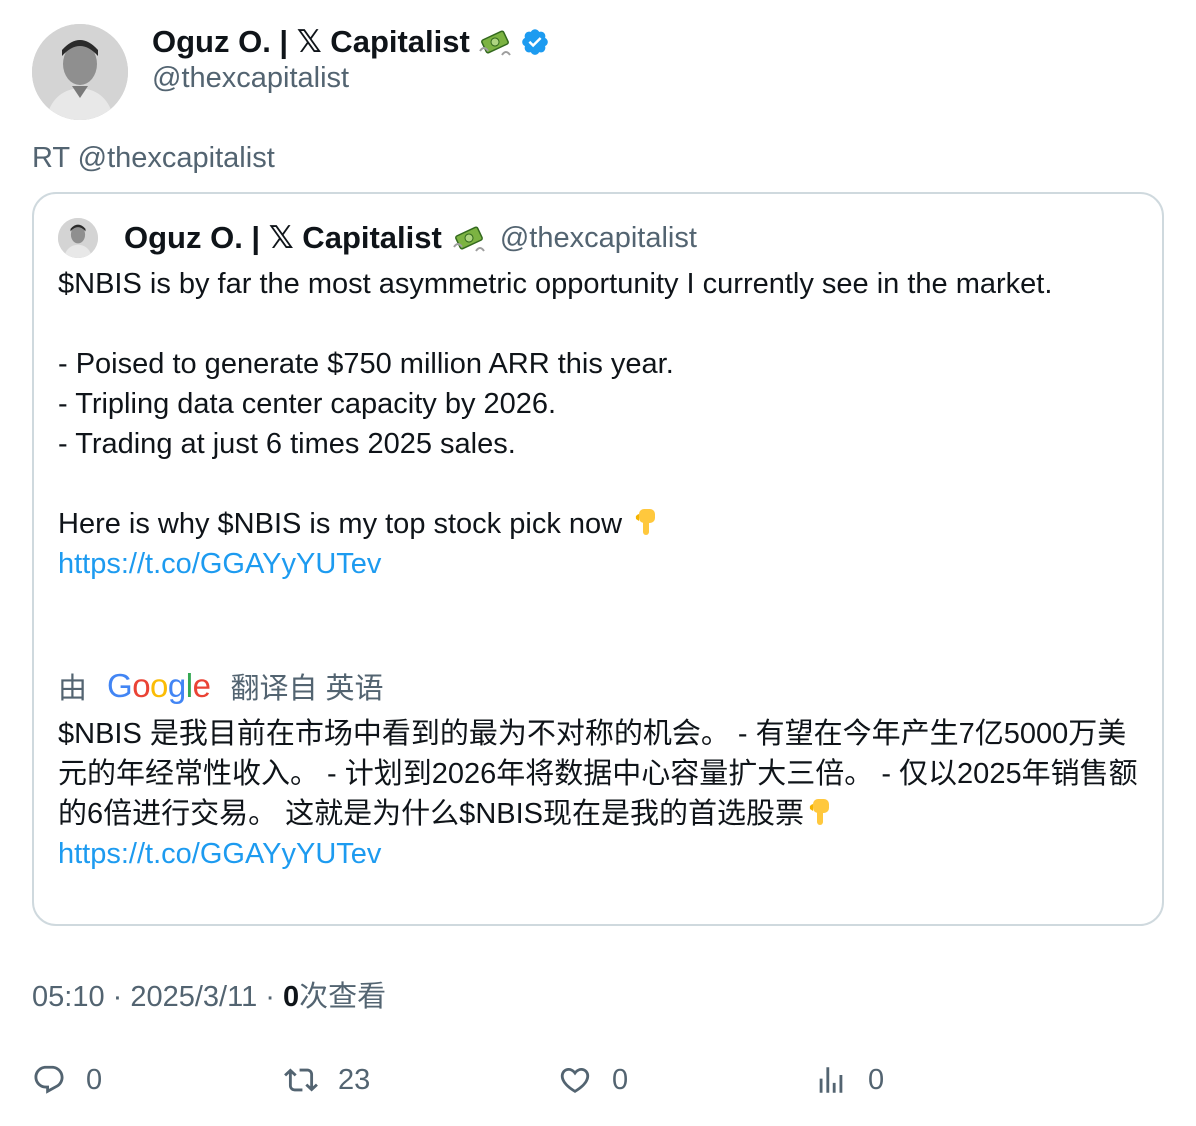 The height and width of the screenshot is (1126, 1196). What do you see at coordinates (80, 72) in the screenshot?
I see `author-avatar` at bounding box center [80, 72].